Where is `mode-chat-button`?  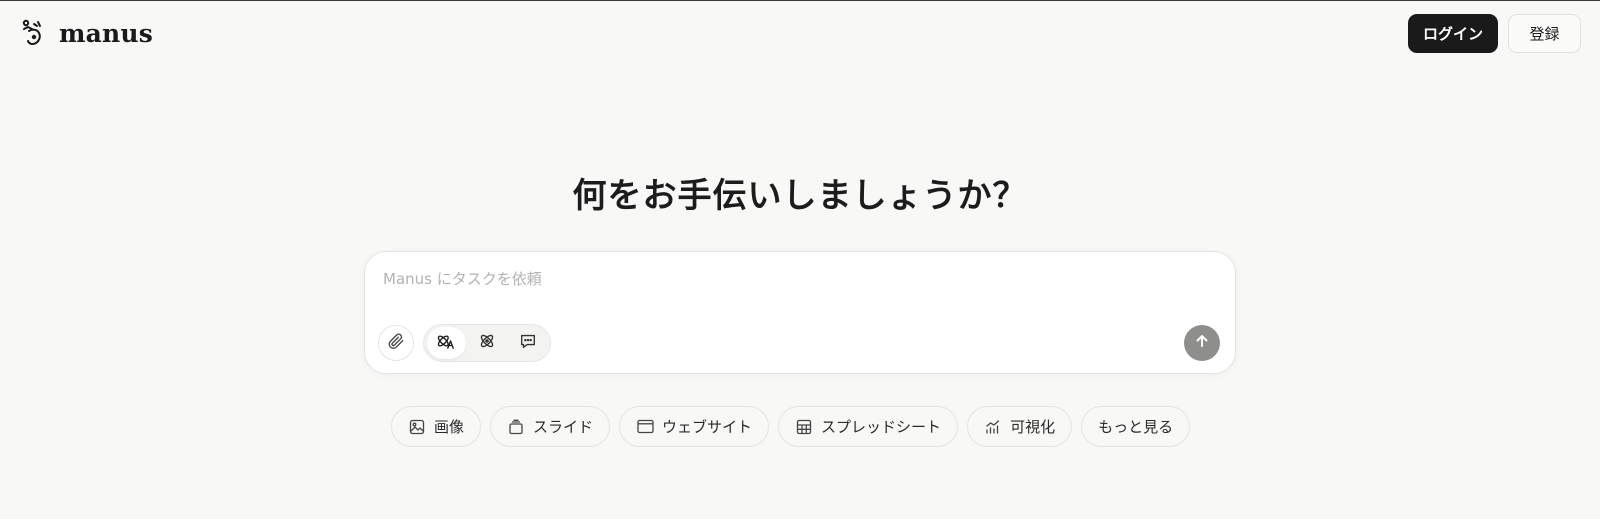 mode-chat-button is located at coordinates (527, 343).